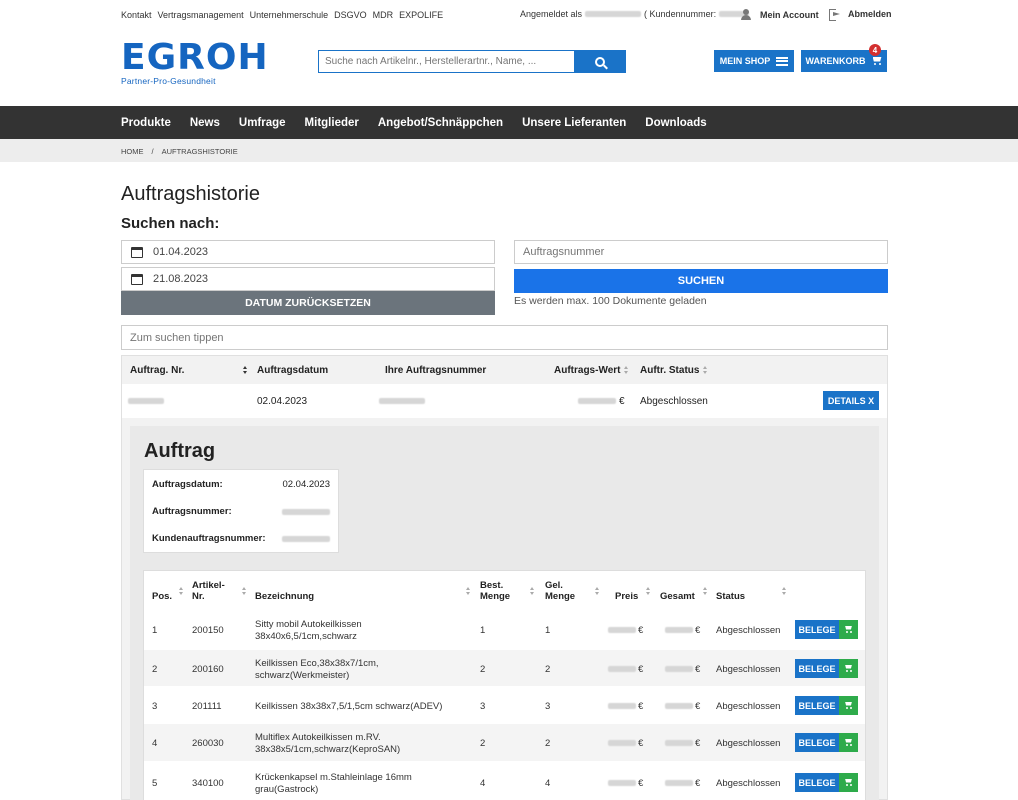  Describe the element at coordinates (591, 370) in the screenshot. I see `col-order-value: Auftrags-Wert` at that location.